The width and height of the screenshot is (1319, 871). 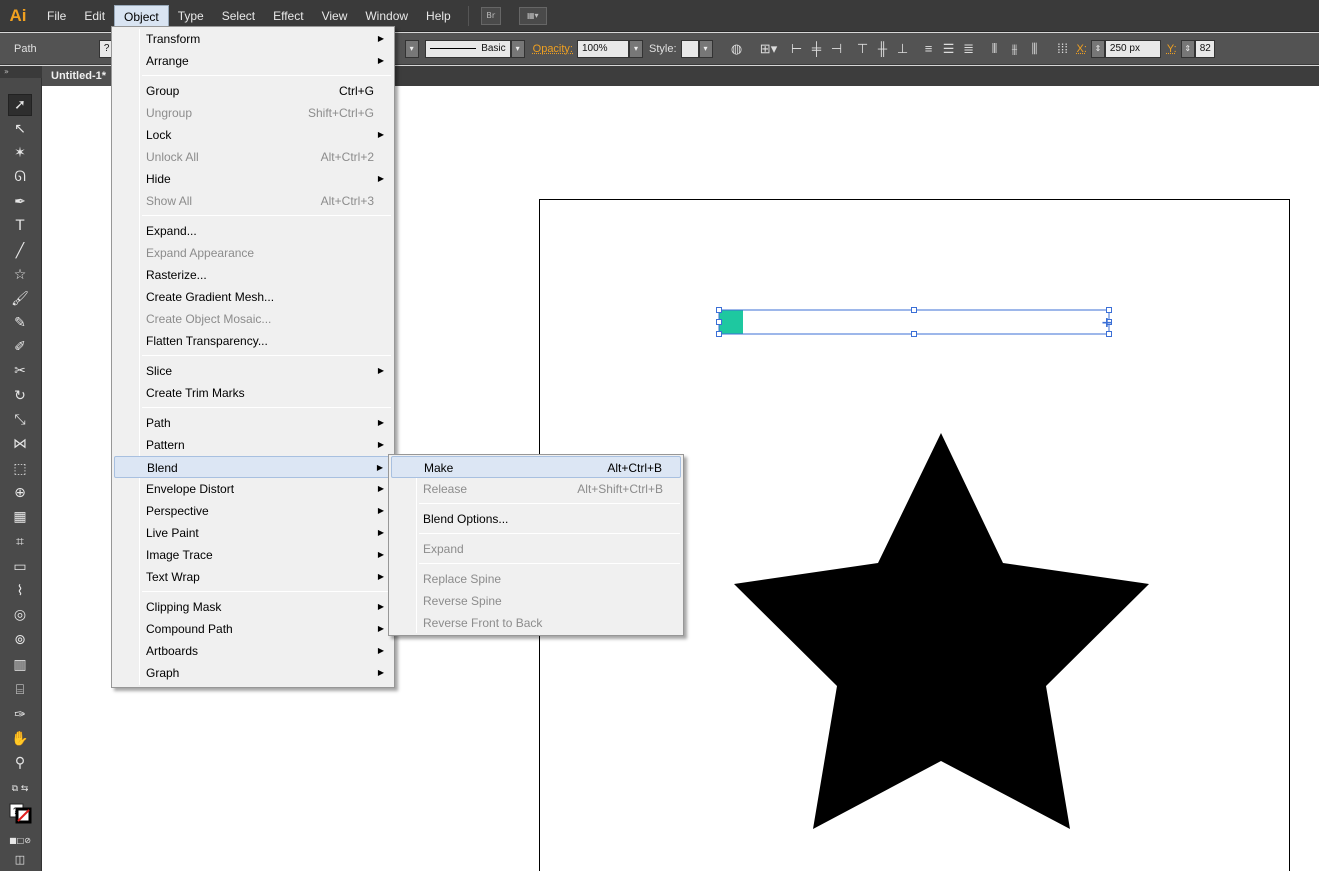 I want to click on y-label: Y:, so click(x=1172, y=49).